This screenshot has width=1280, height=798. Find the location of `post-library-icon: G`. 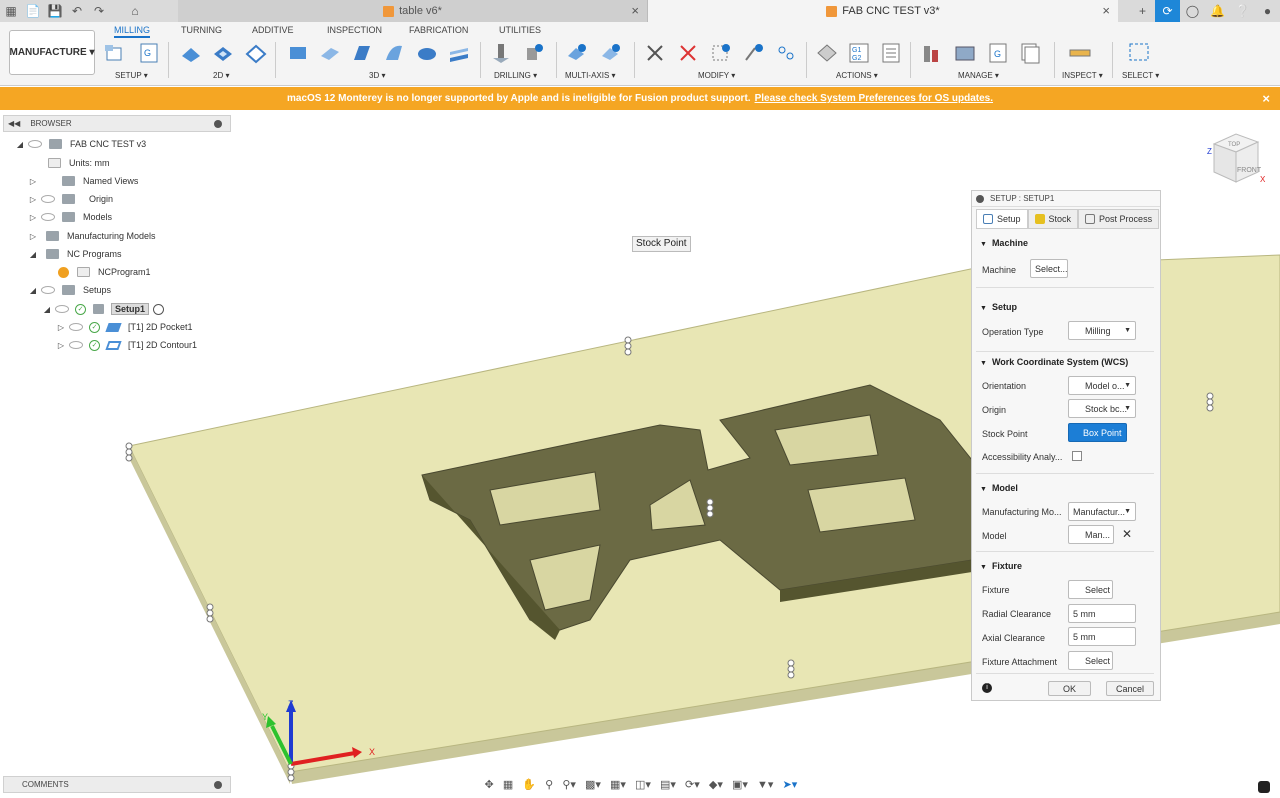

post-library-icon: G is located at coordinates (998, 53).